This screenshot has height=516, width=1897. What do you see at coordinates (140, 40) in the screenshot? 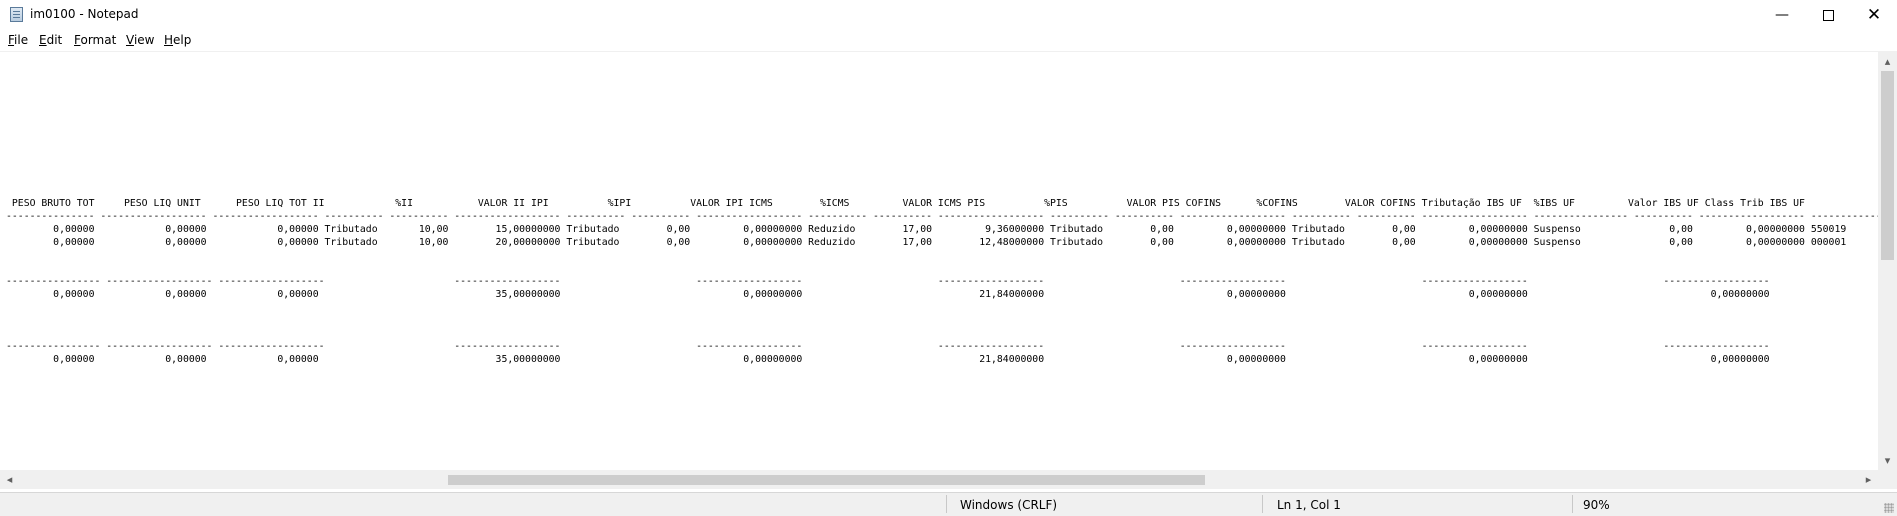
I see `menu-view: View` at bounding box center [140, 40].